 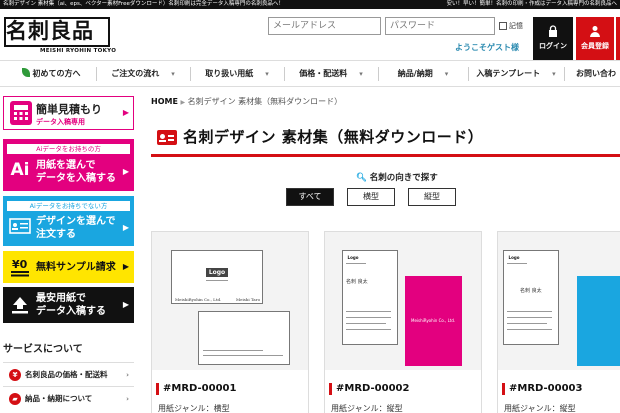 What do you see at coordinates (50, 30) in the screenshot?
I see `logo-japanese: 名刺良品` at bounding box center [50, 30].